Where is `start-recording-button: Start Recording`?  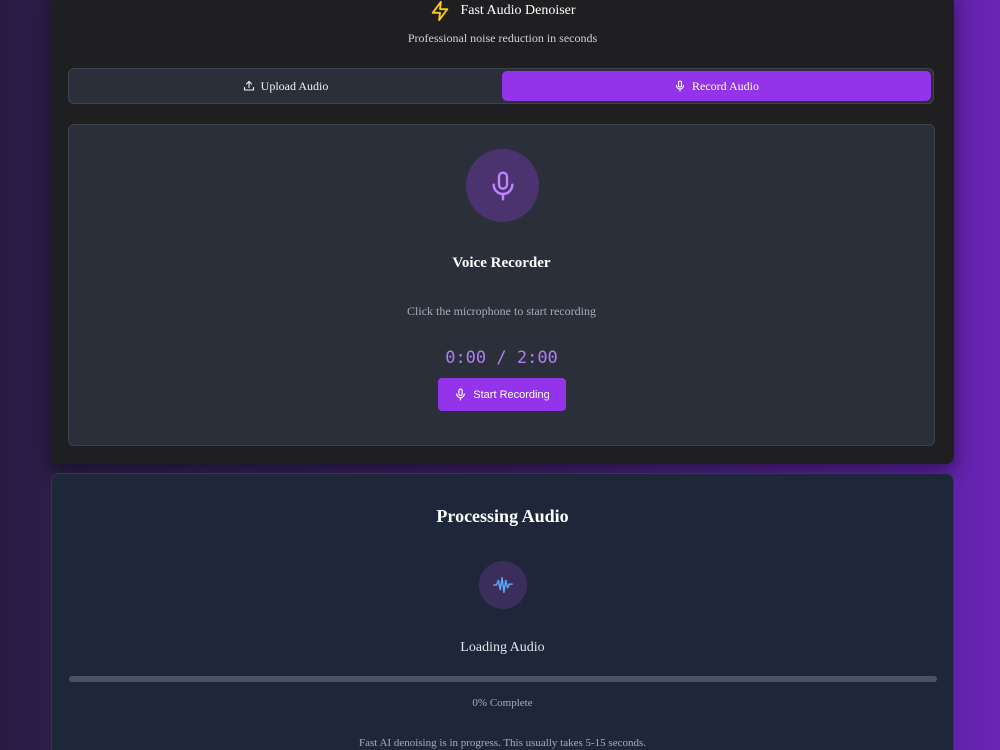
start-recording-button: Start Recording is located at coordinates (502, 394).